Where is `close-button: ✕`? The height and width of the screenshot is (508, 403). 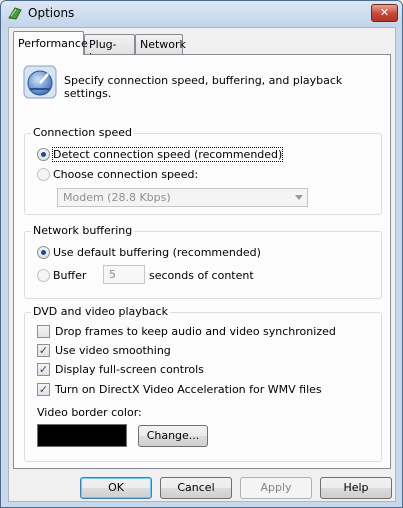 close-button: ✕ is located at coordinates (384, 13).